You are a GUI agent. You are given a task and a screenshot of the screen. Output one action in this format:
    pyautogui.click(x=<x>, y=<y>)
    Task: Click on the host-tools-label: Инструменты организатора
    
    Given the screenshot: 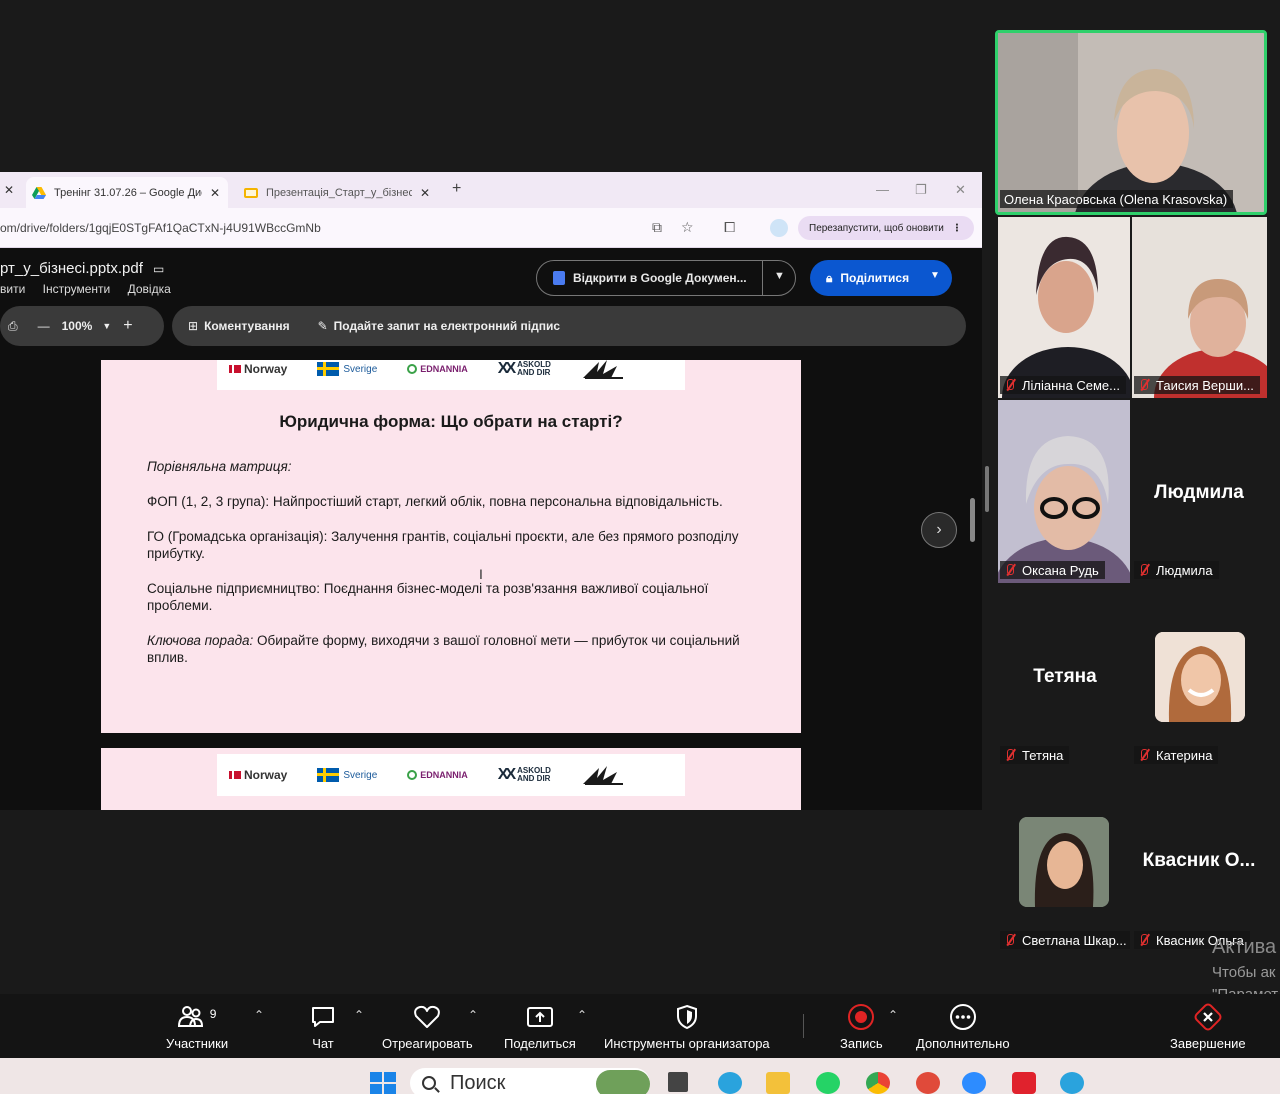 What is the action you would take?
    pyautogui.click(x=687, y=1043)
    